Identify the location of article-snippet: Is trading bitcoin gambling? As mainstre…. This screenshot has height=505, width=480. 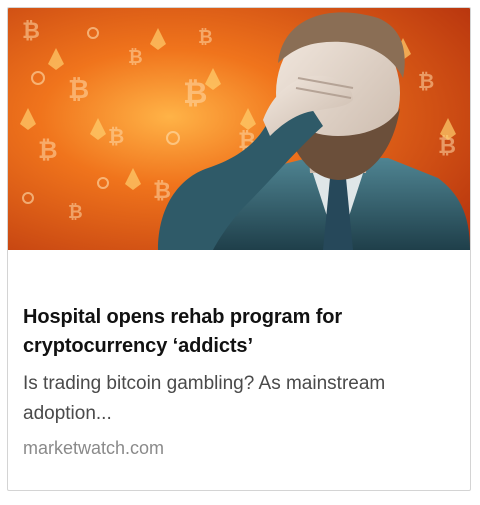
(204, 398).